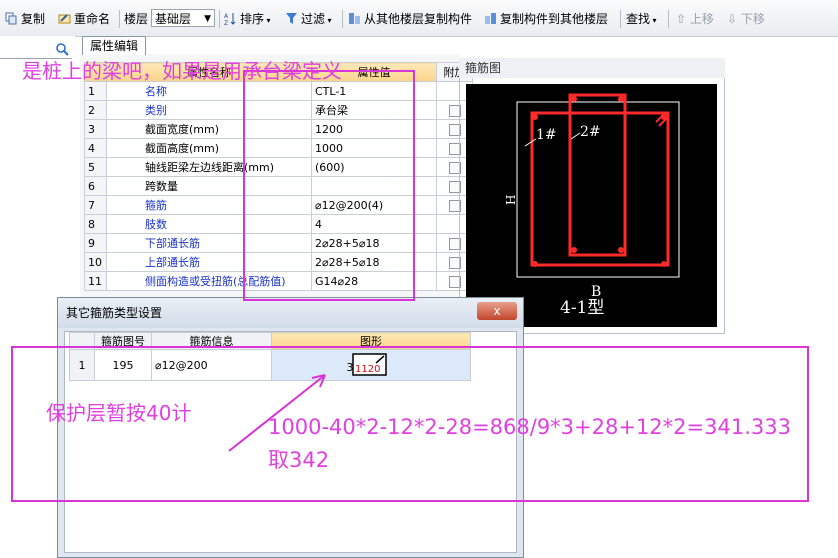  Describe the element at coordinates (582, 308) in the screenshot. I see `stirrup-type-label: 4-1型` at that location.